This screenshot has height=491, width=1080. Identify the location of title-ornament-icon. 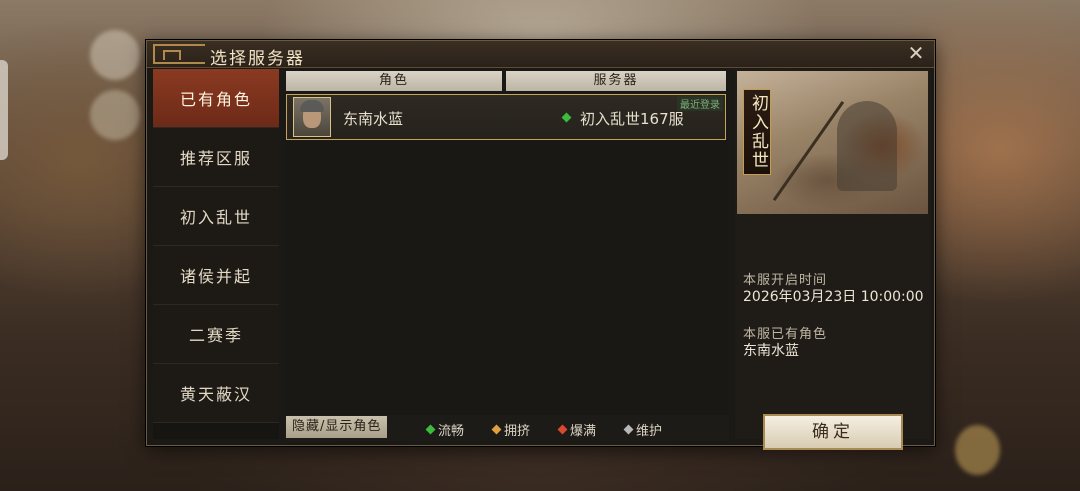
(179, 54).